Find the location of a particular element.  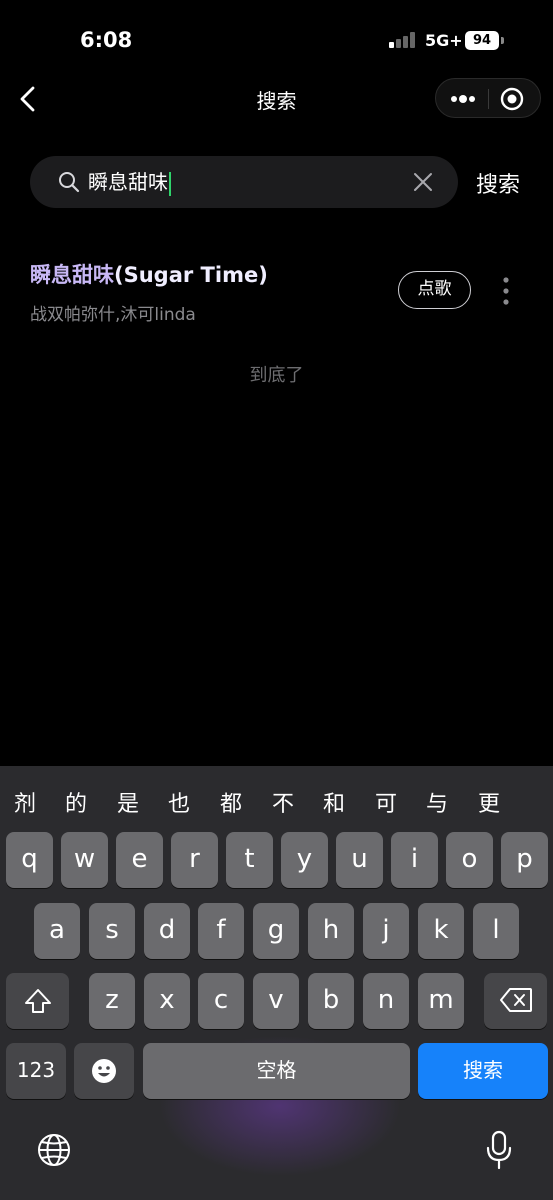

key-n: n is located at coordinates (386, 1001).